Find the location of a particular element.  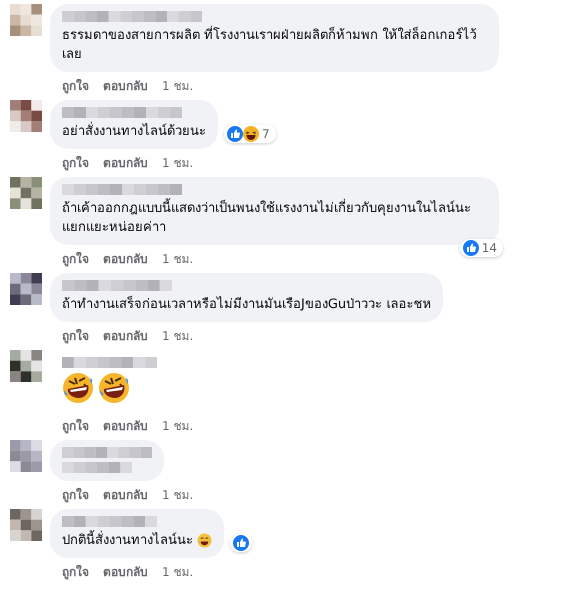

comment-text: อย่าสั่งงานทางไลน์ด้วยนะ is located at coordinates (134, 131).